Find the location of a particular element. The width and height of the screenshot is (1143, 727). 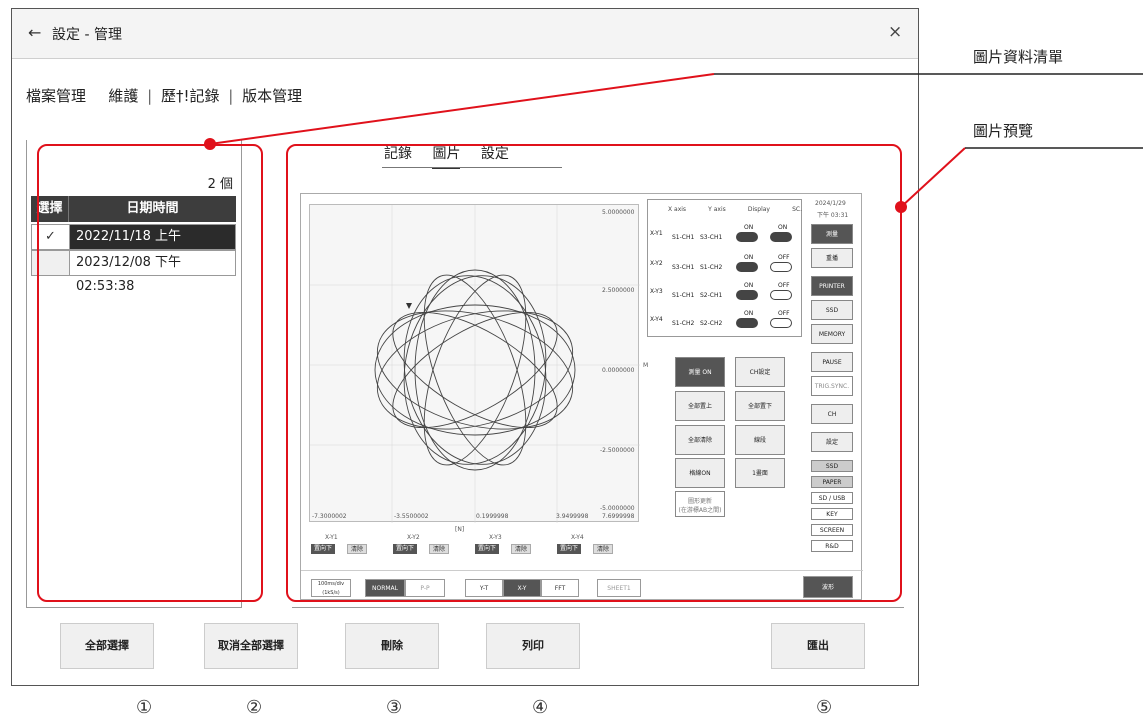

export-button: 匯出 is located at coordinates (818, 646).